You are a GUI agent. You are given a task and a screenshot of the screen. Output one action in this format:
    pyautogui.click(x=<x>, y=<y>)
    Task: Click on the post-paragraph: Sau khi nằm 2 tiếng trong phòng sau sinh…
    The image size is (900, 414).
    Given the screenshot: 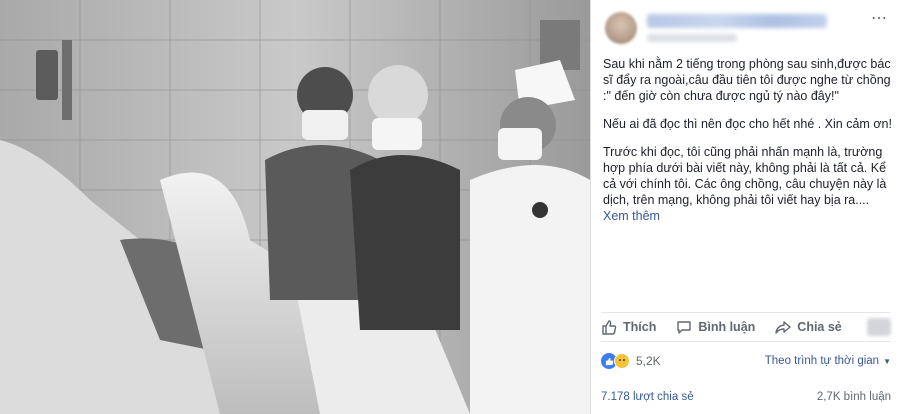 What is the action you would take?
    pyautogui.click(x=747, y=80)
    